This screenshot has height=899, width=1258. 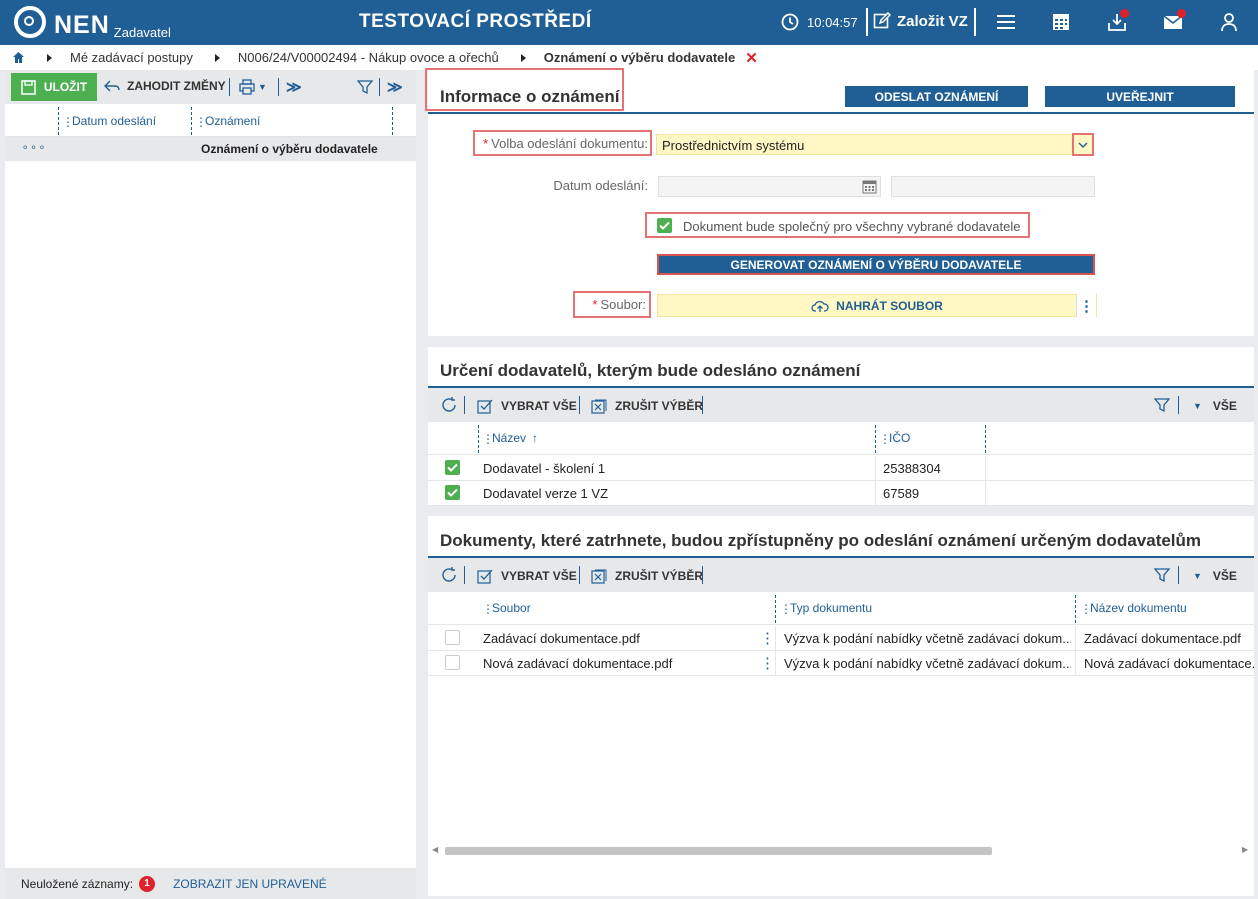 What do you see at coordinates (600, 185) in the screenshot?
I see `date-sent-label: Datum odeslání:` at bounding box center [600, 185].